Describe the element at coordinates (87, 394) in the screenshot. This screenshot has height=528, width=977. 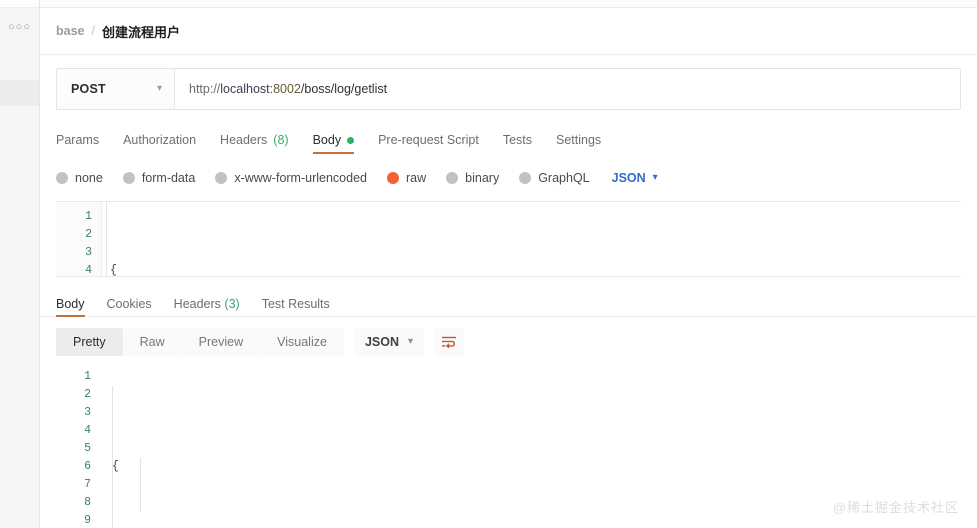
I see `line-number: 2` at that location.